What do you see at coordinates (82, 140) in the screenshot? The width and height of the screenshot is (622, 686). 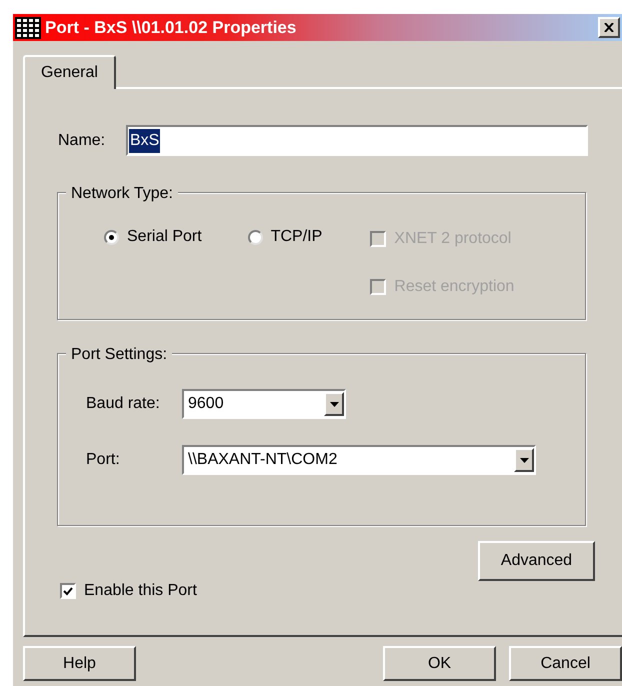 I see `name-label: Name:` at bounding box center [82, 140].